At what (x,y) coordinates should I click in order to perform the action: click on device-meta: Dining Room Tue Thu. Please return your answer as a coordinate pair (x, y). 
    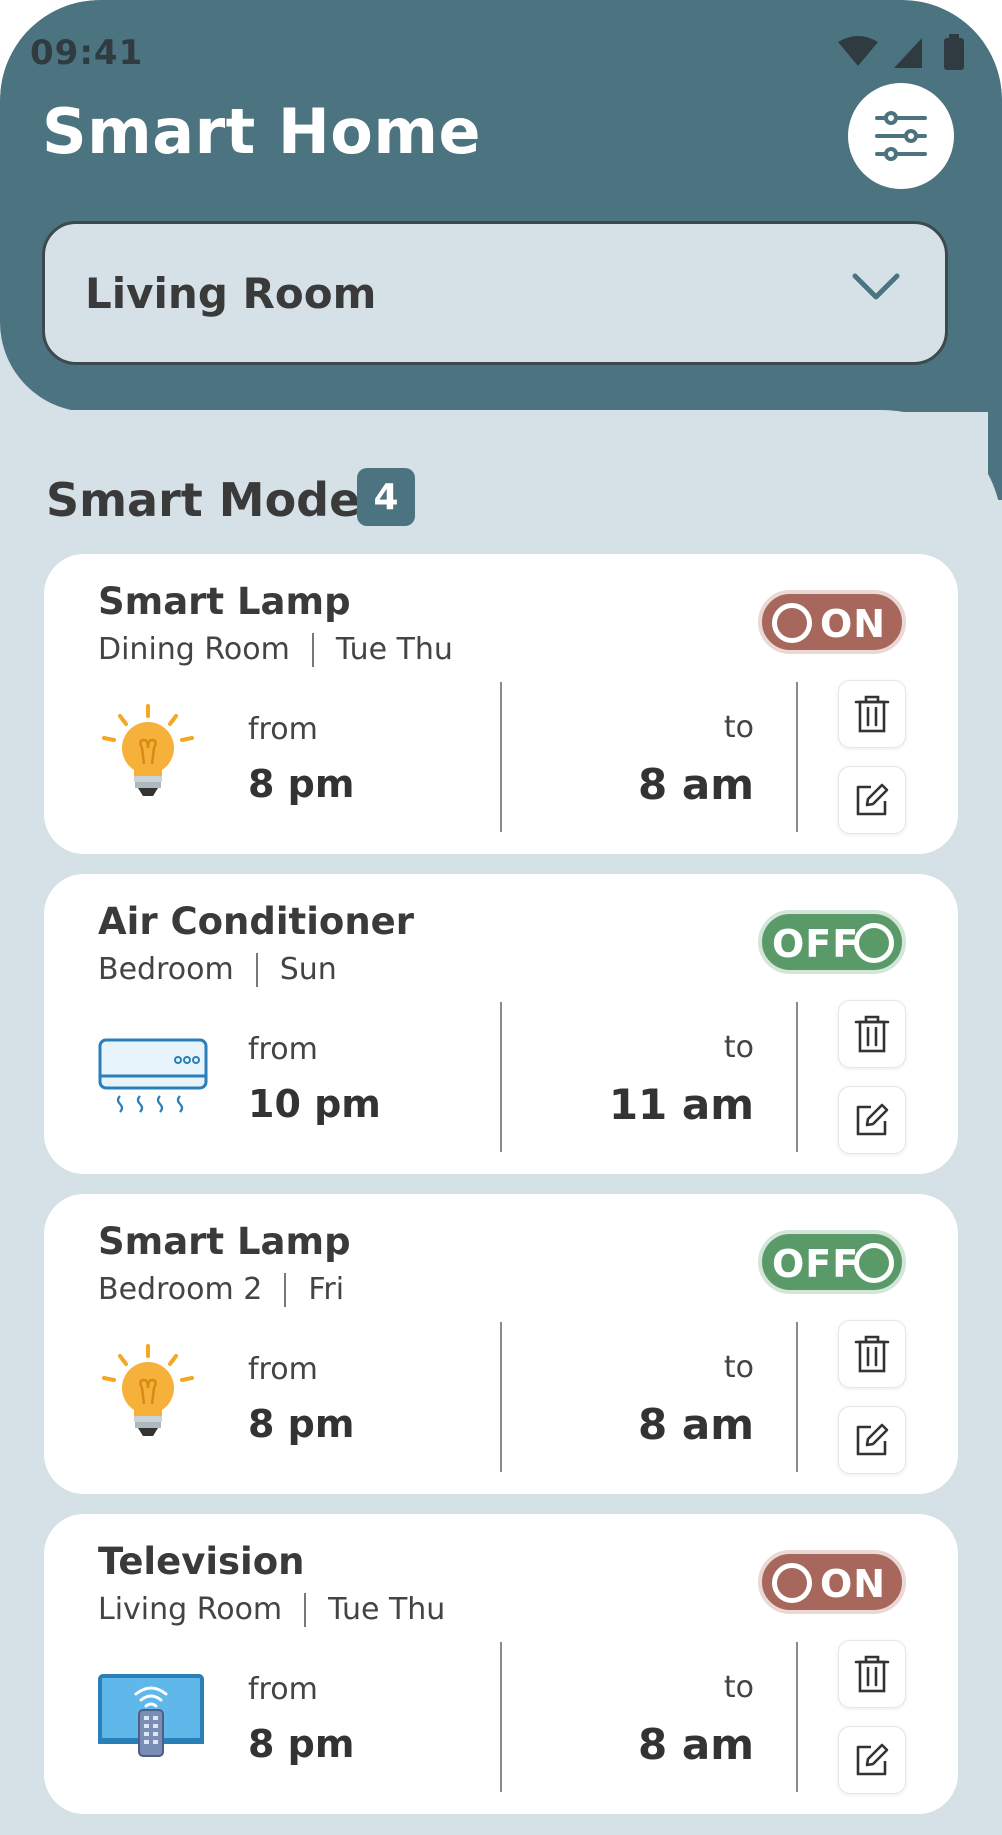
    Looking at the image, I should click on (275, 649).